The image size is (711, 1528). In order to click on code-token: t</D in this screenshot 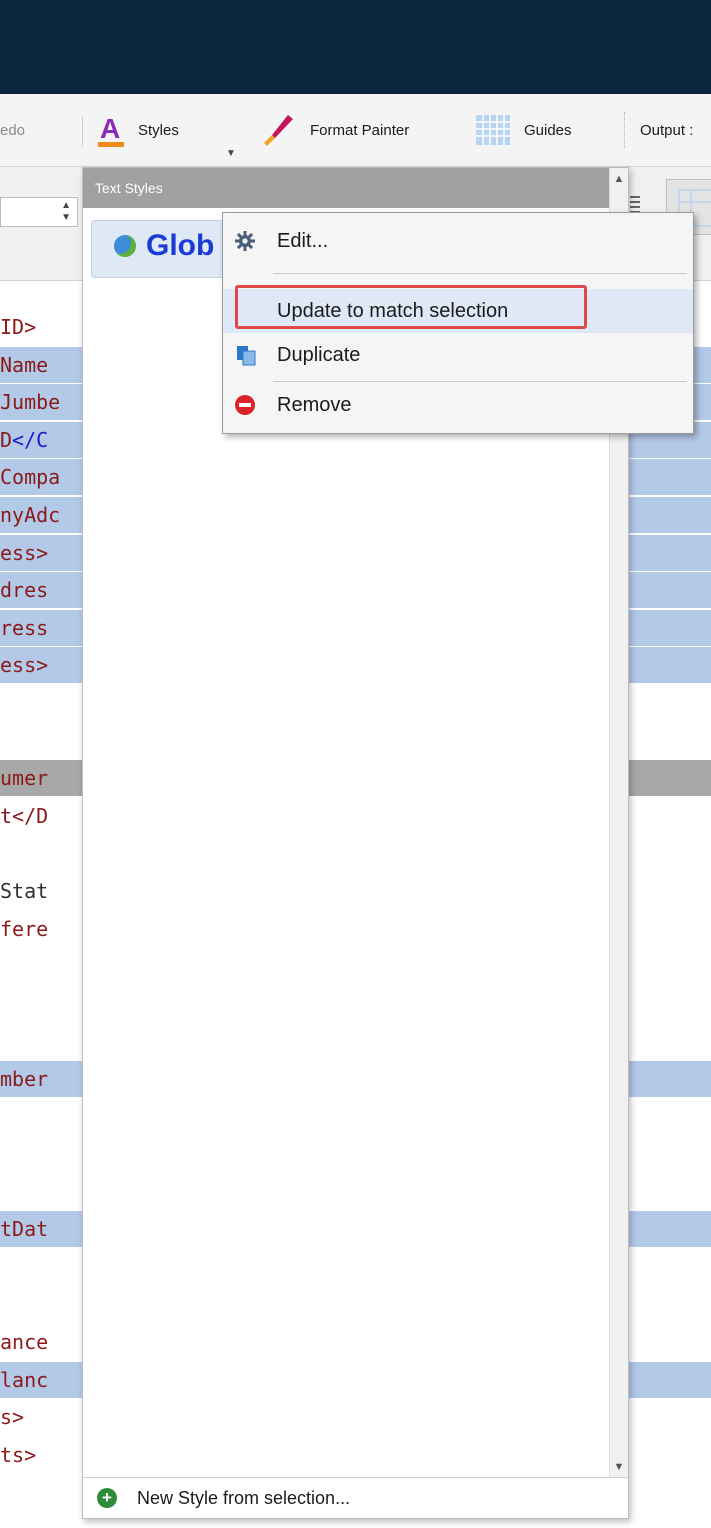, I will do `click(24, 815)`.